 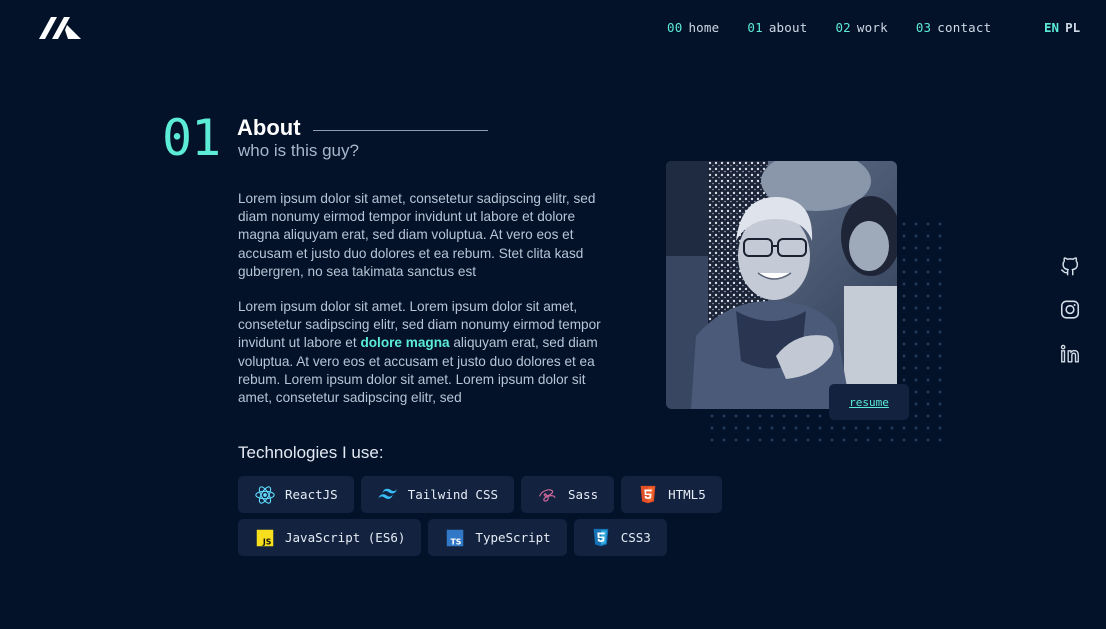 What do you see at coordinates (861, 27) in the screenshot?
I see `nav-work: 02 work` at bounding box center [861, 27].